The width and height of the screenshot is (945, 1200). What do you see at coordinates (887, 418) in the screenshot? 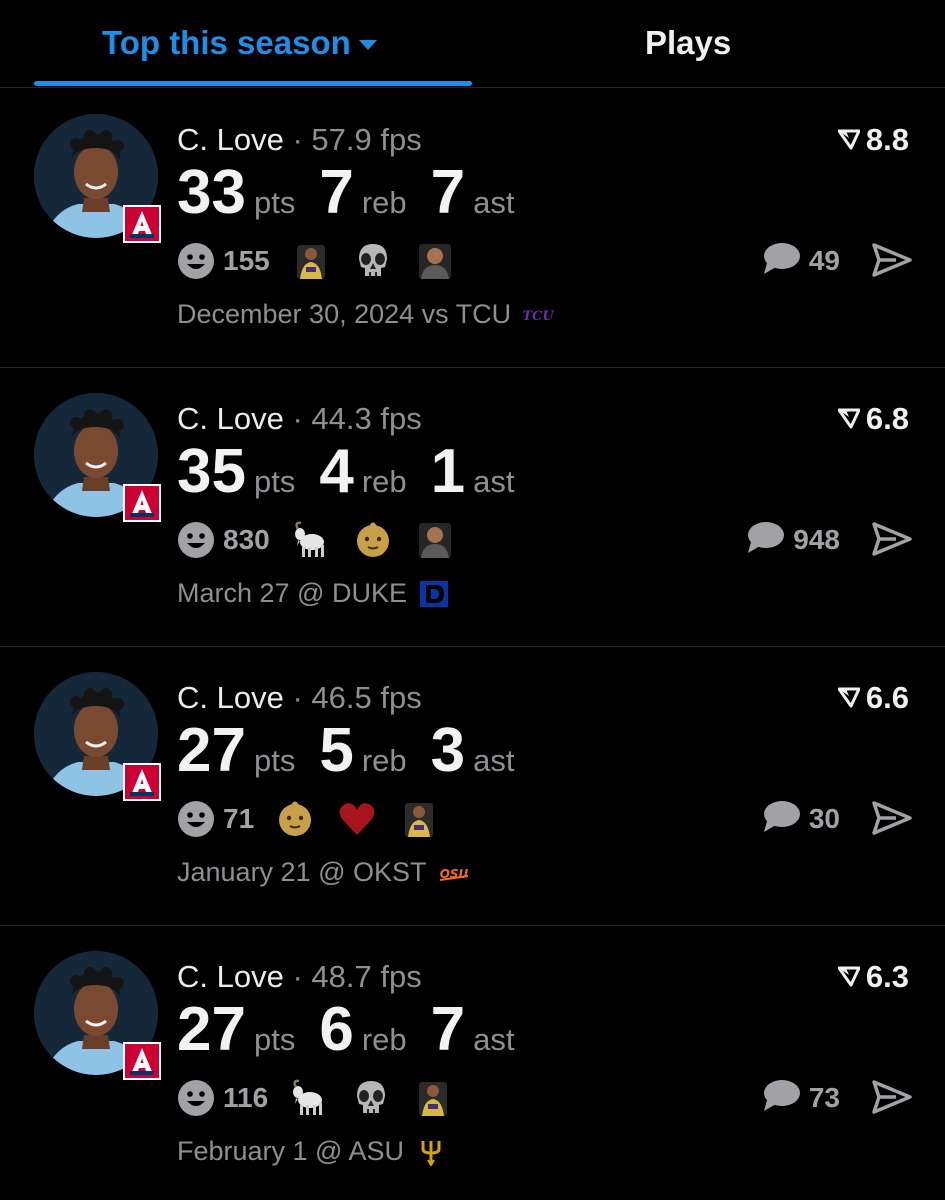
I see `rating-value: 6.8` at bounding box center [887, 418].